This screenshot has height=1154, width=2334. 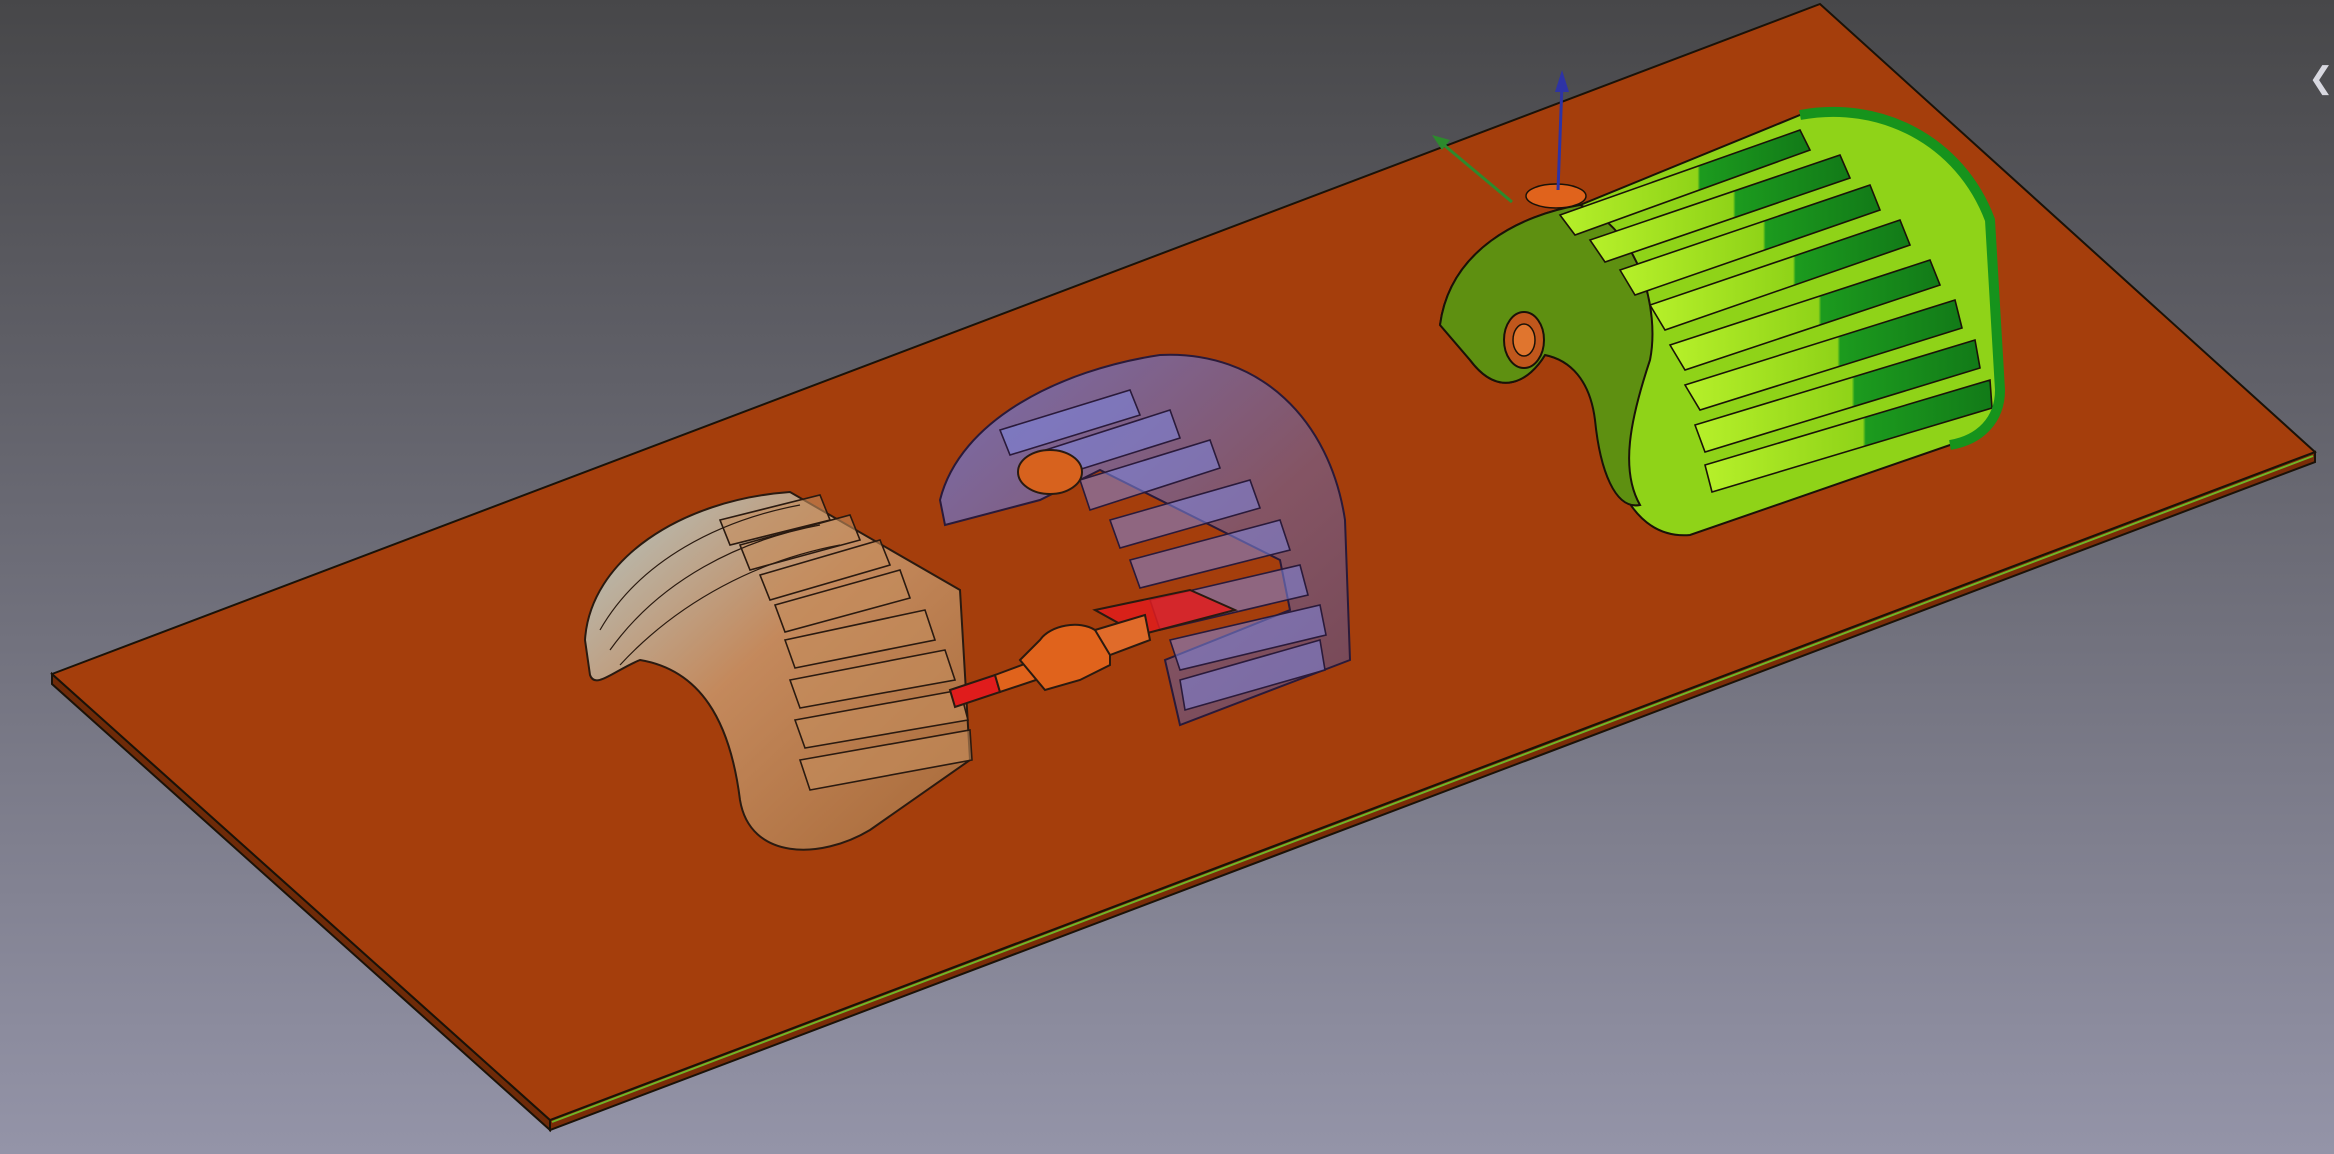 What do you see at coordinates (2321, 78) in the screenshot?
I see `side-panel-toggle-icon: ❮` at bounding box center [2321, 78].